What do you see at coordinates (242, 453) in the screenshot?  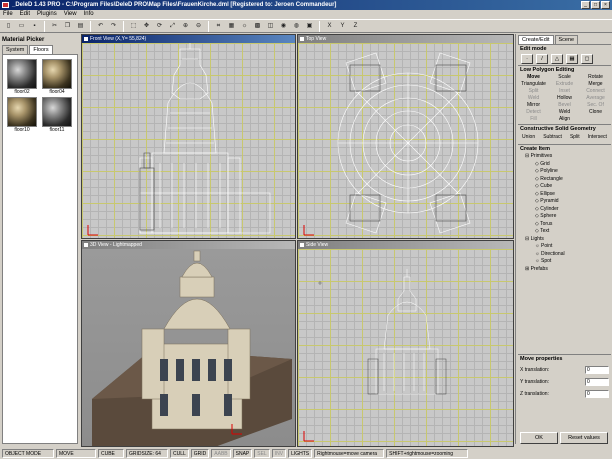 I see `status-snap: SNAP` at bounding box center [242, 453].